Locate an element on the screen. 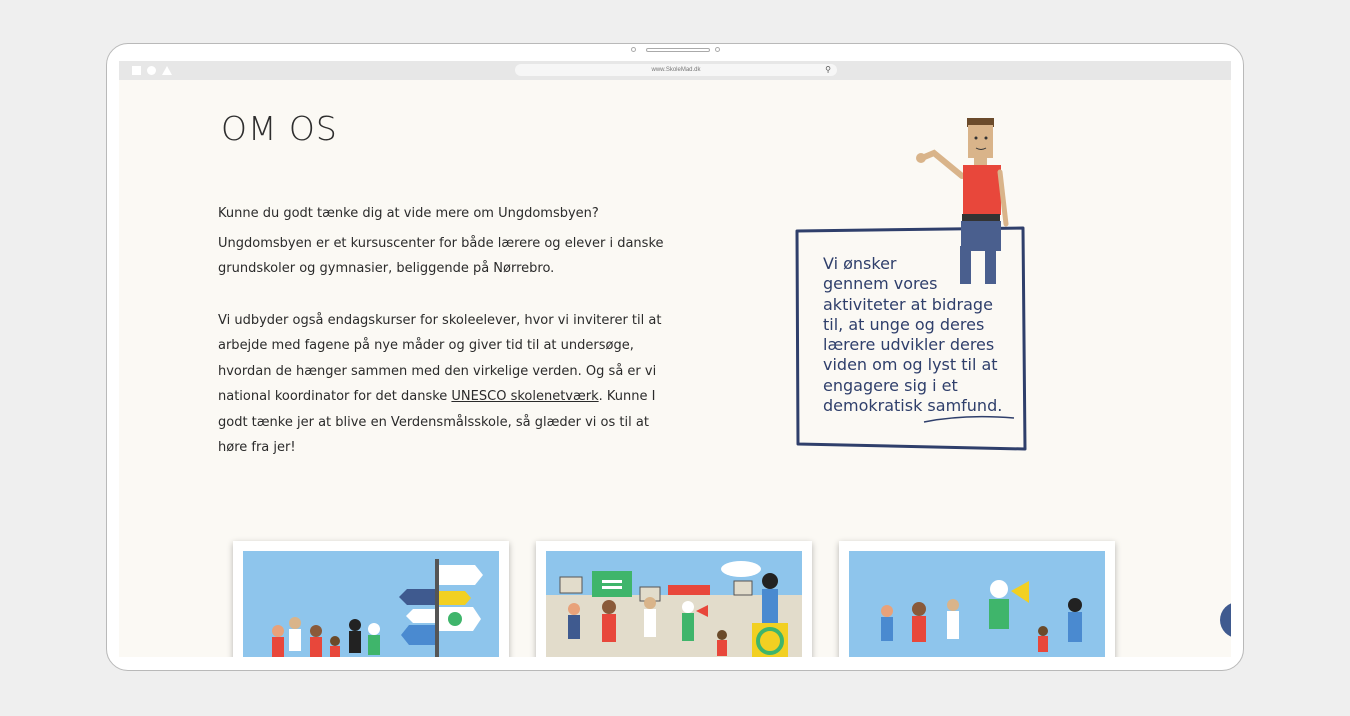  square-control-icon is located at coordinates (136, 70).